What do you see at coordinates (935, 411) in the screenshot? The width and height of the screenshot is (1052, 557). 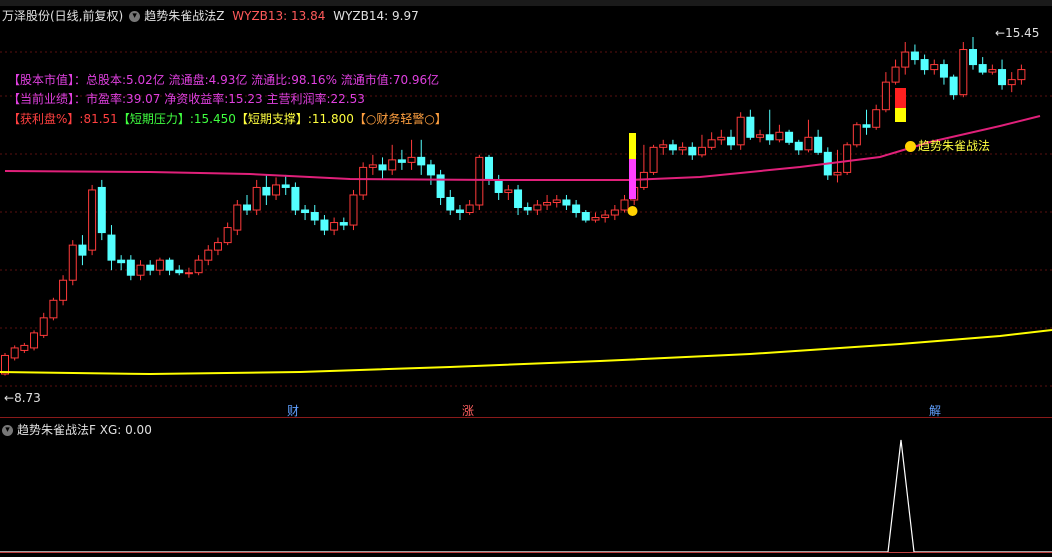 I see `mark-jie: 解` at bounding box center [935, 411].